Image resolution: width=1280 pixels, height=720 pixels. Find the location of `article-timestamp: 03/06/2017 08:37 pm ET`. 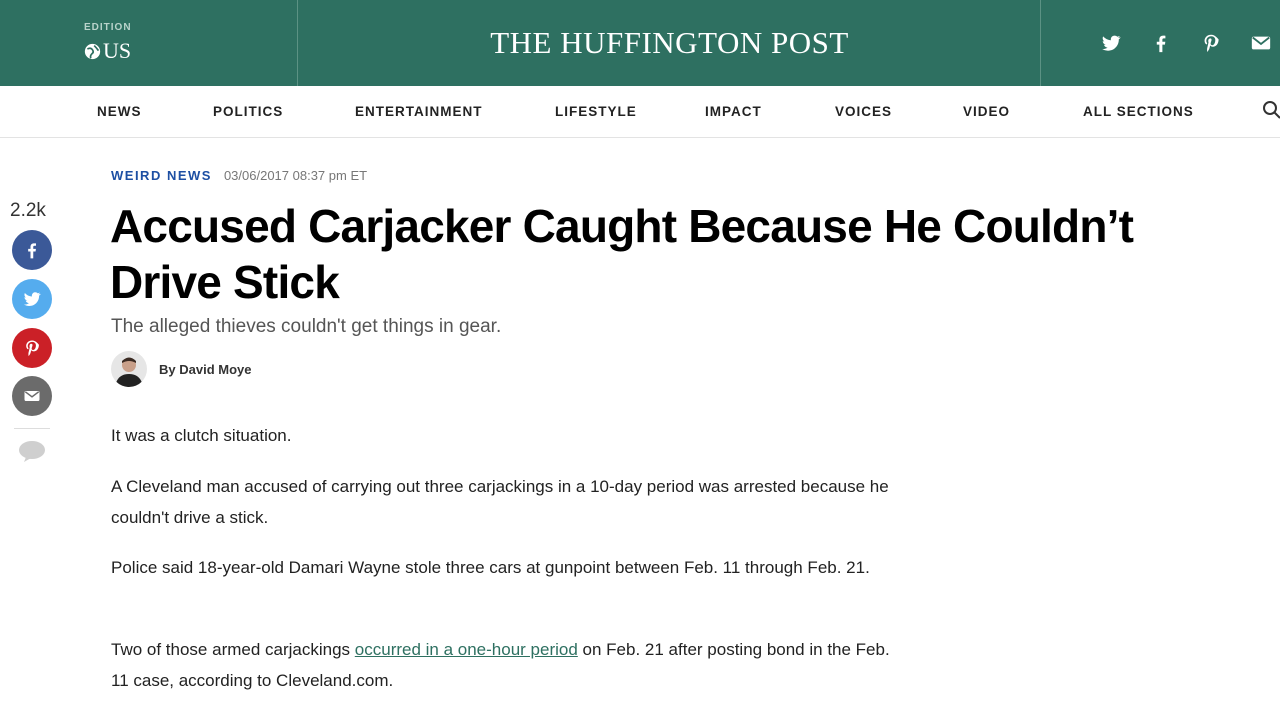

article-timestamp: 03/06/2017 08:37 pm ET is located at coordinates (295, 175).